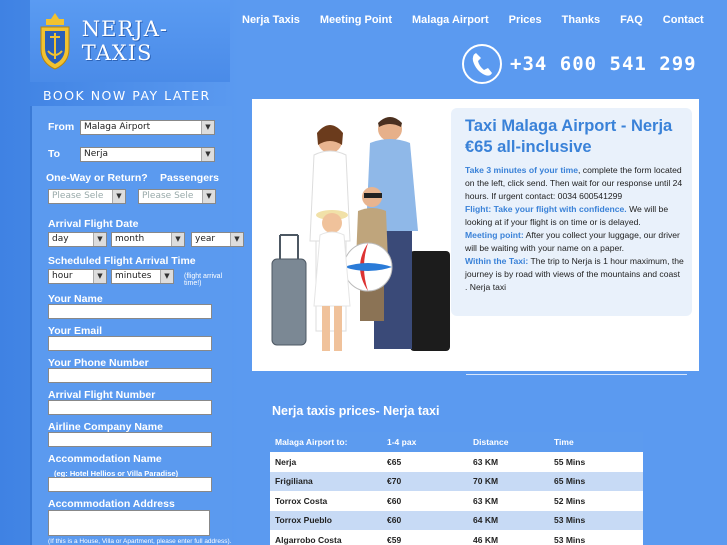 The height and width of the screenshot is (545, 727). What do you see at coordinates (97, 178) in the screenshot?
I see `oneway-label: One-Way or Return?` at bounding box center [97, 178].